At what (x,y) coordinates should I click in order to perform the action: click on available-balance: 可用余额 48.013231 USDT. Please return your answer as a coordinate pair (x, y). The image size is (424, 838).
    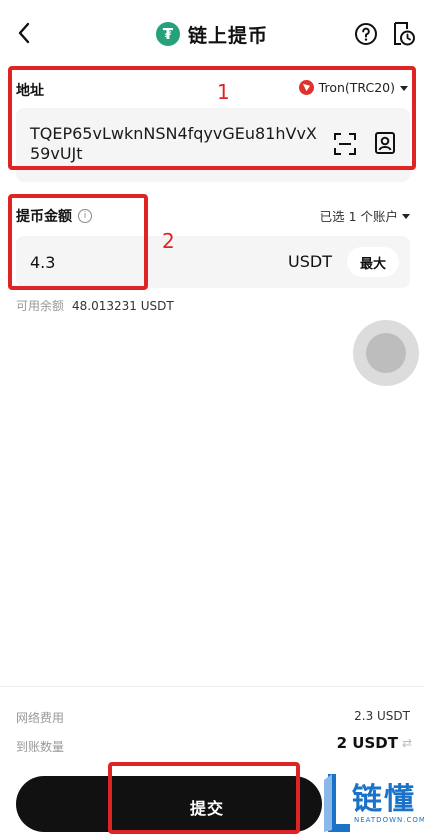
    Looking at the image, I should click on (95, 305).